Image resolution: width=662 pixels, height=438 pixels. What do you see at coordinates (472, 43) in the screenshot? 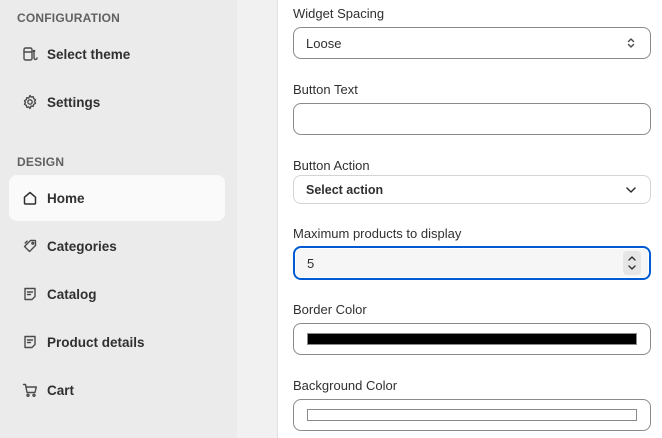
I see `widget-spacing-select: Loose` at bounding box center [472, 43].